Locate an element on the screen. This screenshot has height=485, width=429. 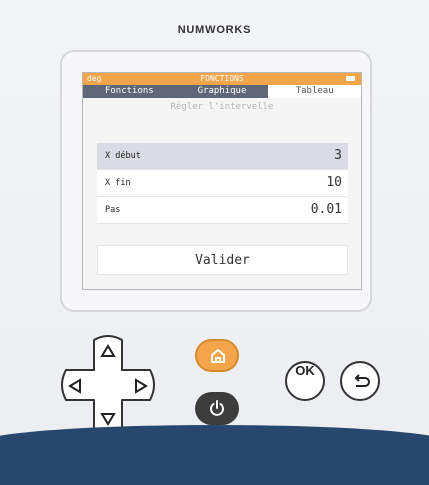
table-row-pas: Pas 0.01 is located at coordinates (222, 210).